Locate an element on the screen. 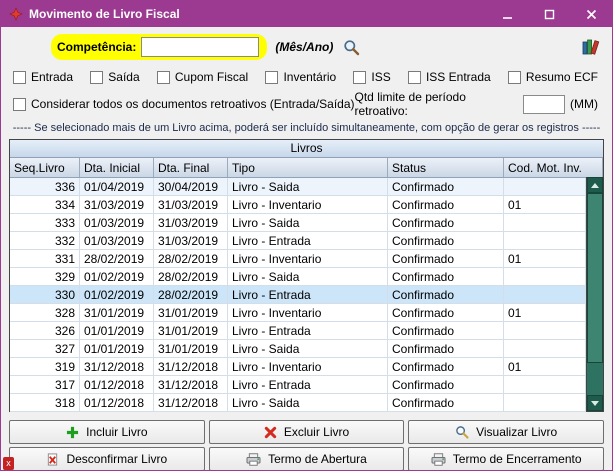  close-button is located at coordinates (591, 14).